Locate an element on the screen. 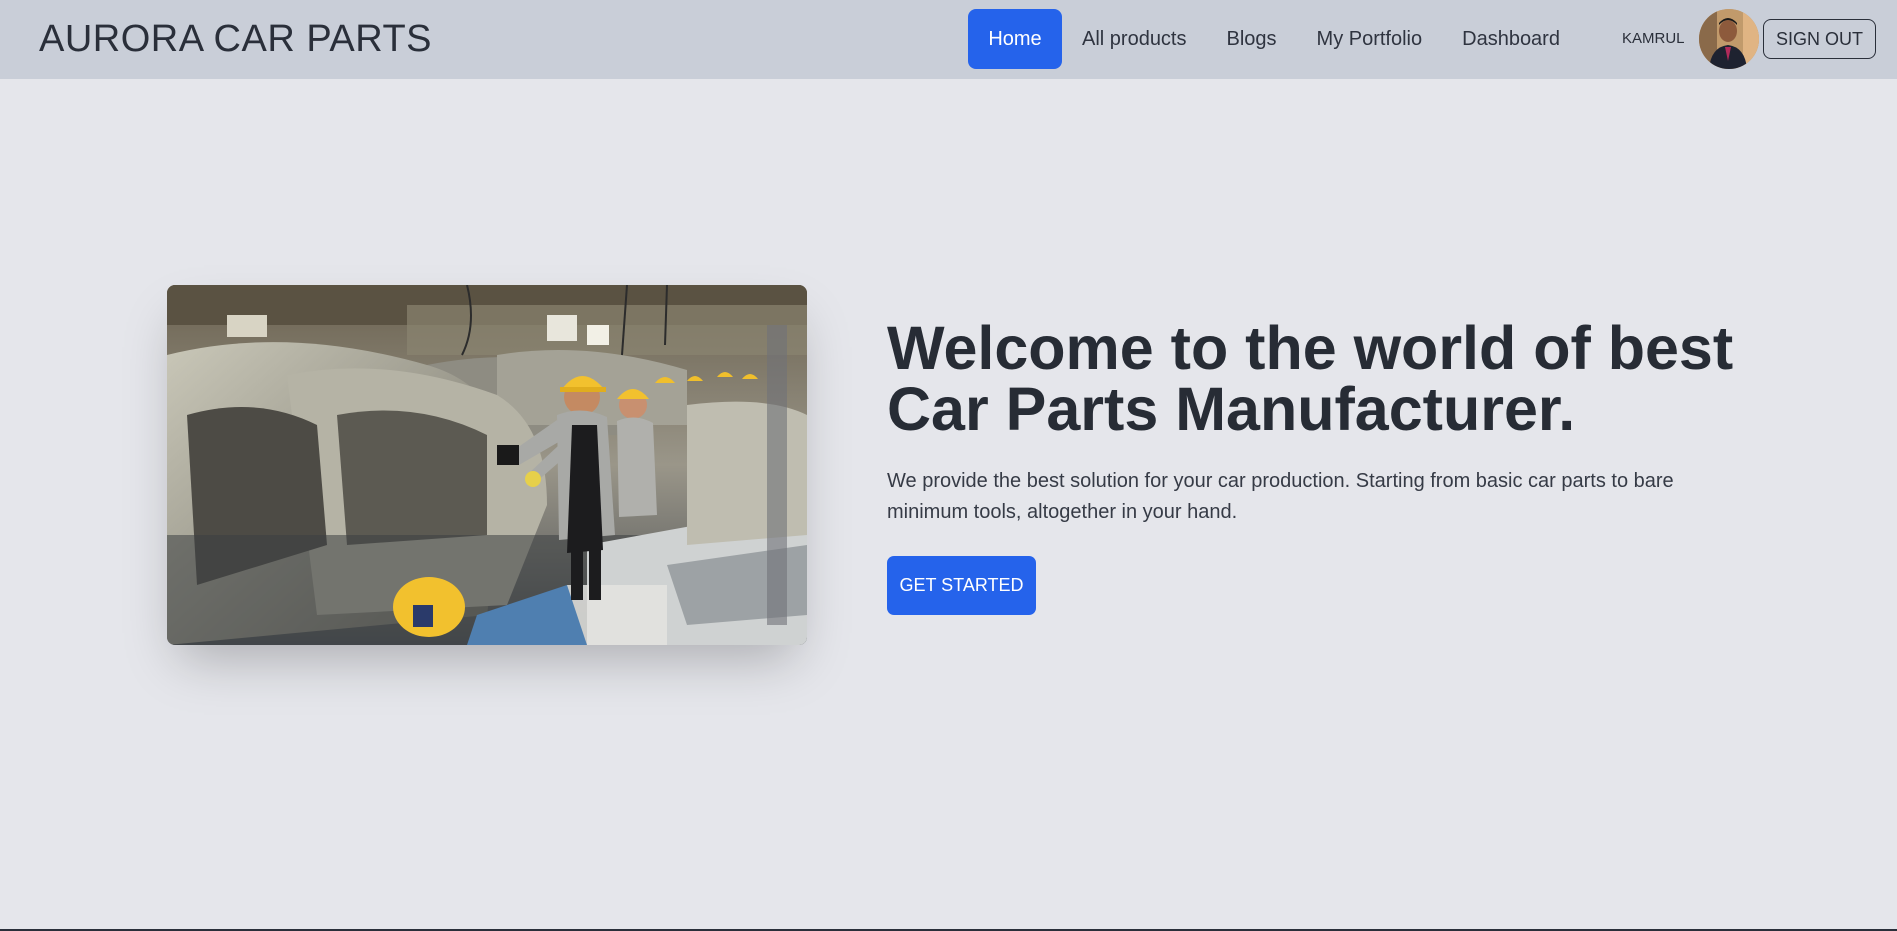 The width and height of the screenshot is (1897, 931). user-photo-icon is located at coordinates (1729, 39).